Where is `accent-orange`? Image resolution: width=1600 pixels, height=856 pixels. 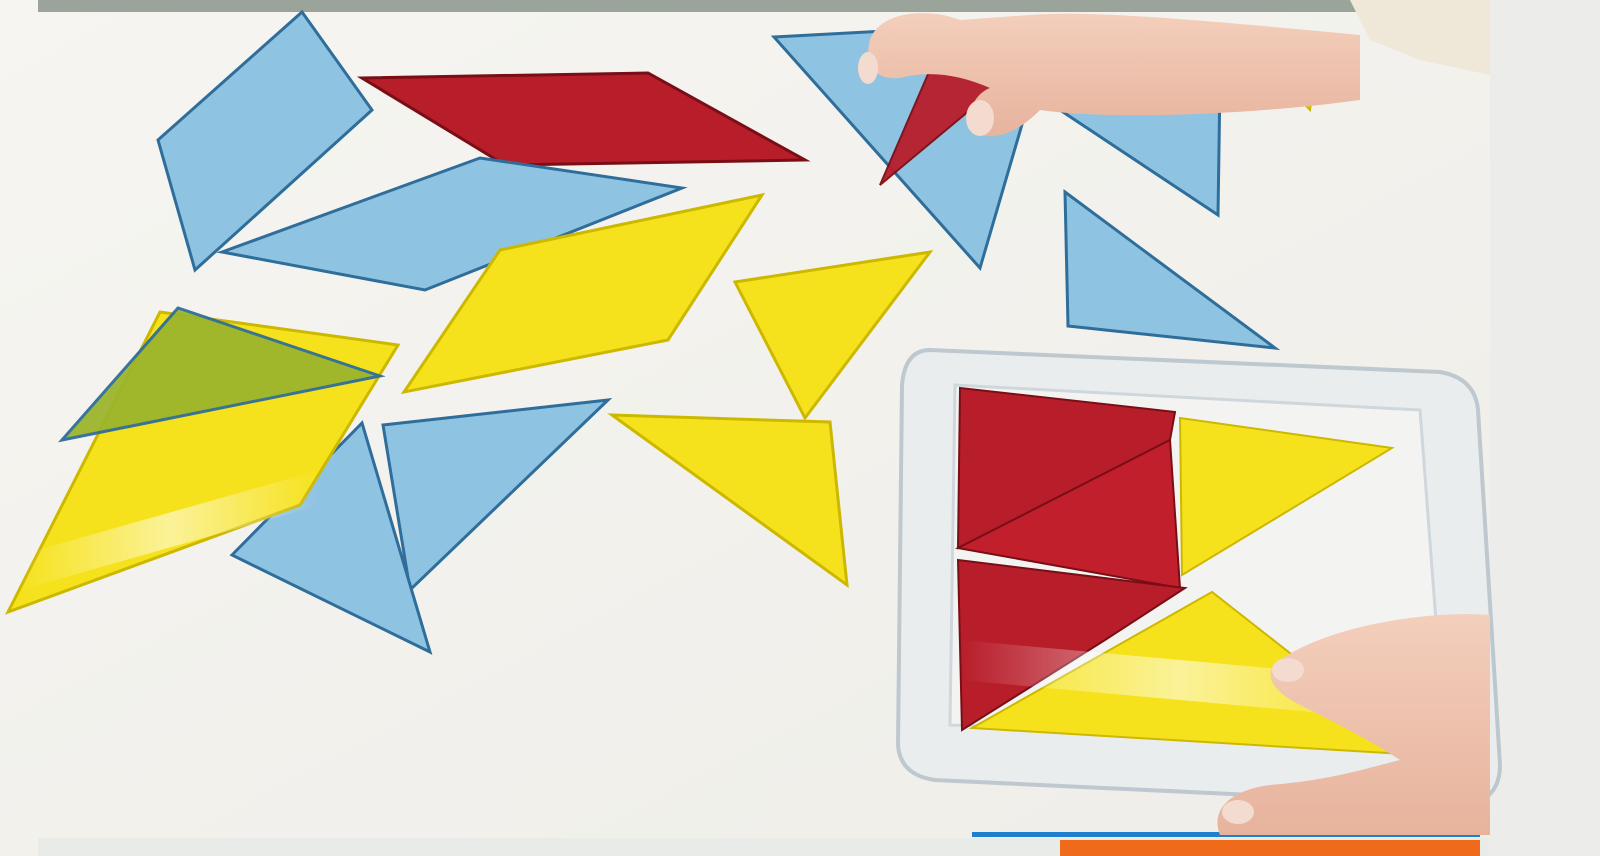 accent-orange is located at coordinates (1270, 848).